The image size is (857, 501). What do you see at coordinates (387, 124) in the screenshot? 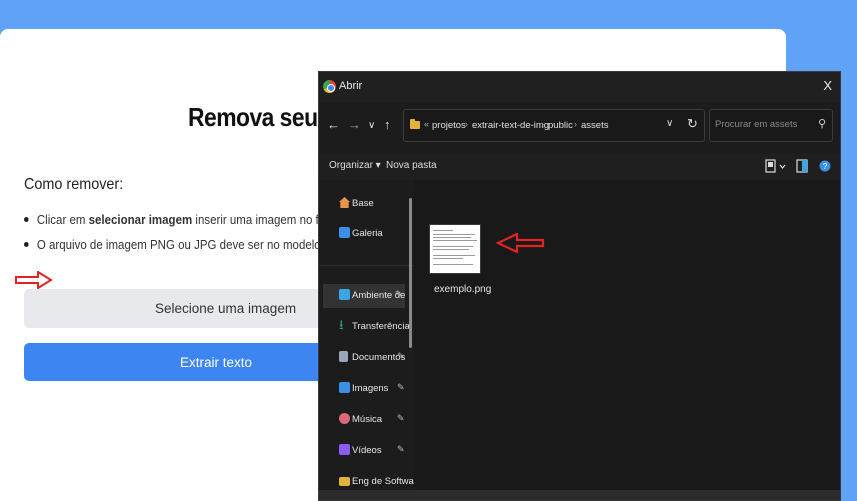
I see `up-arrow-icon: ↑` at bounding box center [387, 124].